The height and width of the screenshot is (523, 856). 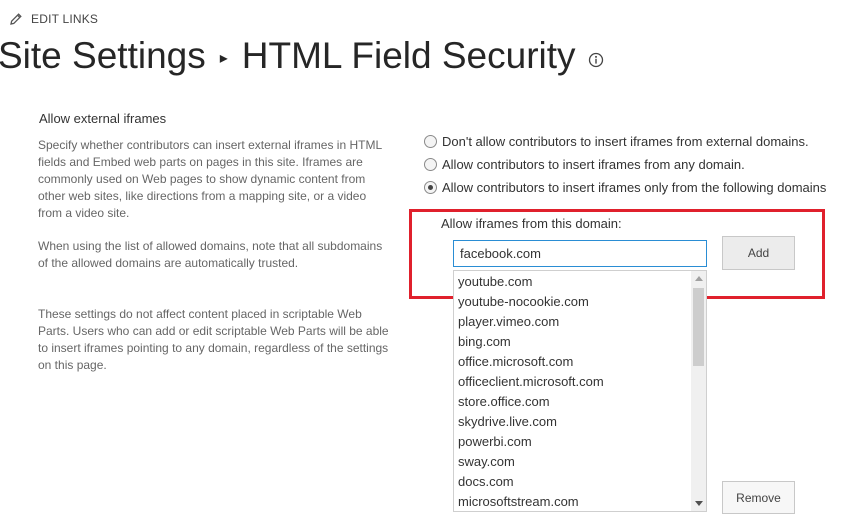 What do you see at coordinates (518, 501) in the screenshot?
I see `list-item: microsoftstream.com` at bounding box center [518, 501].